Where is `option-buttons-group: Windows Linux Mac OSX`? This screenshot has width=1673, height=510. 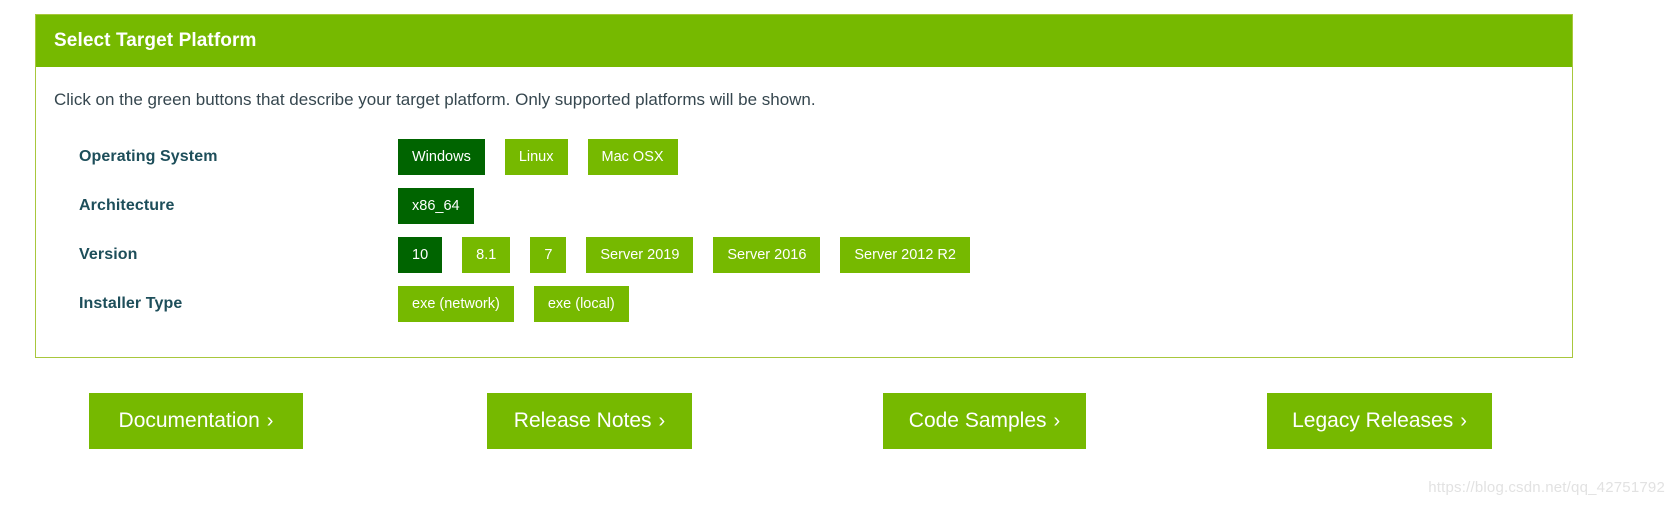 option-buttons-group: Windows Linux Mac OSX is located at coordinates (548, 157).